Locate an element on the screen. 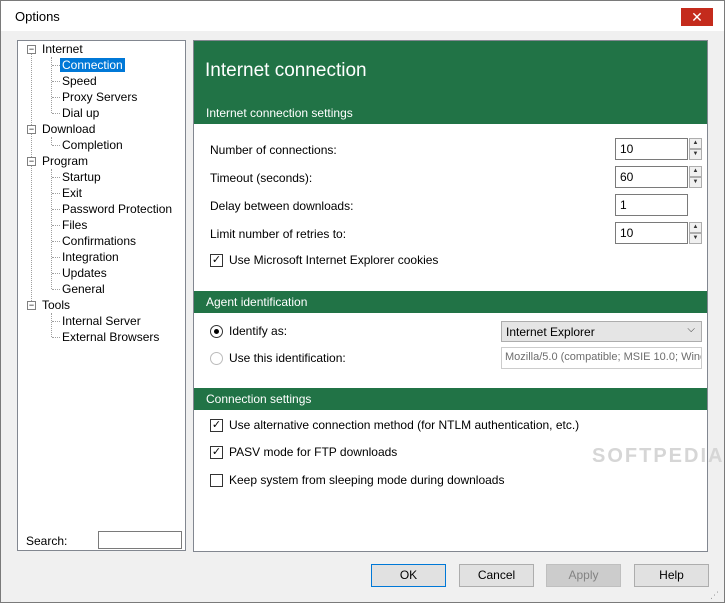 The image size is (725, 603). help-button: Help is located at coordinates (671, 575).